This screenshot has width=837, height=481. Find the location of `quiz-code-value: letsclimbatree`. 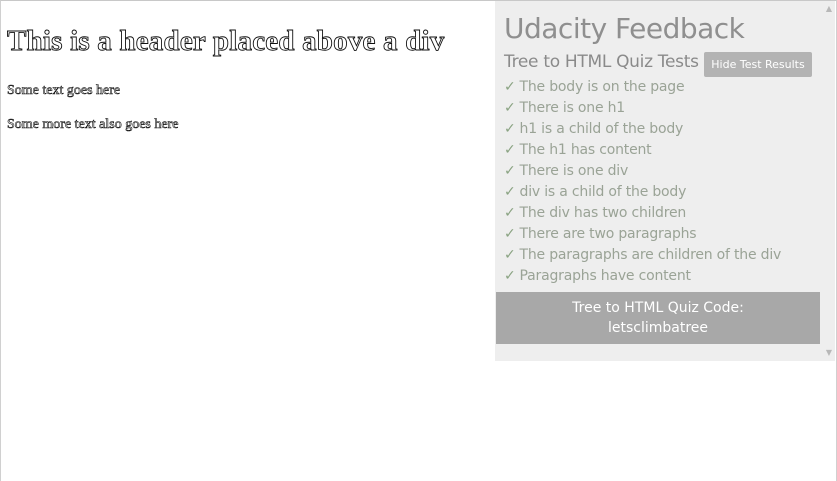

quiz-code-value: letsclimbatree is located at coordinates (658, 328).